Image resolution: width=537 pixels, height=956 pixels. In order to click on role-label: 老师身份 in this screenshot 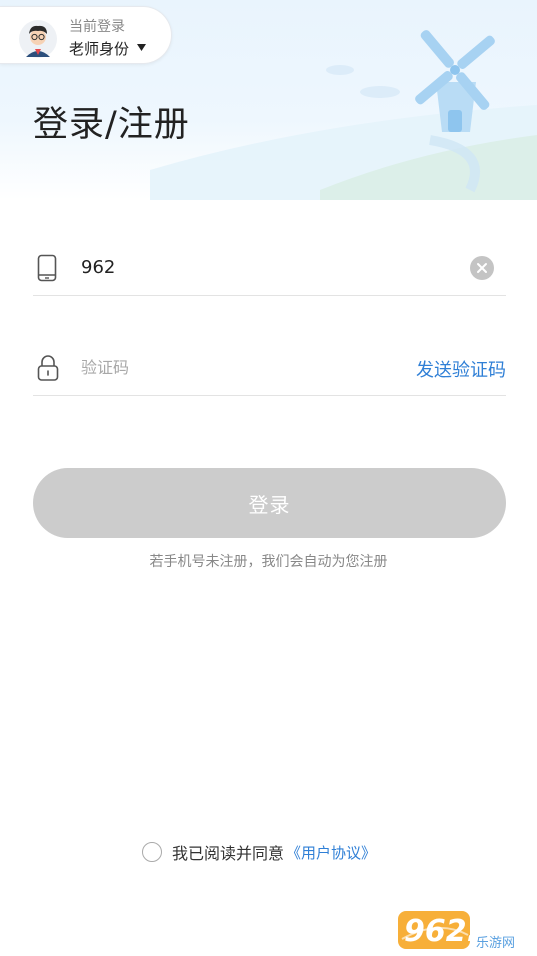, I will do `click(99, 48)`.